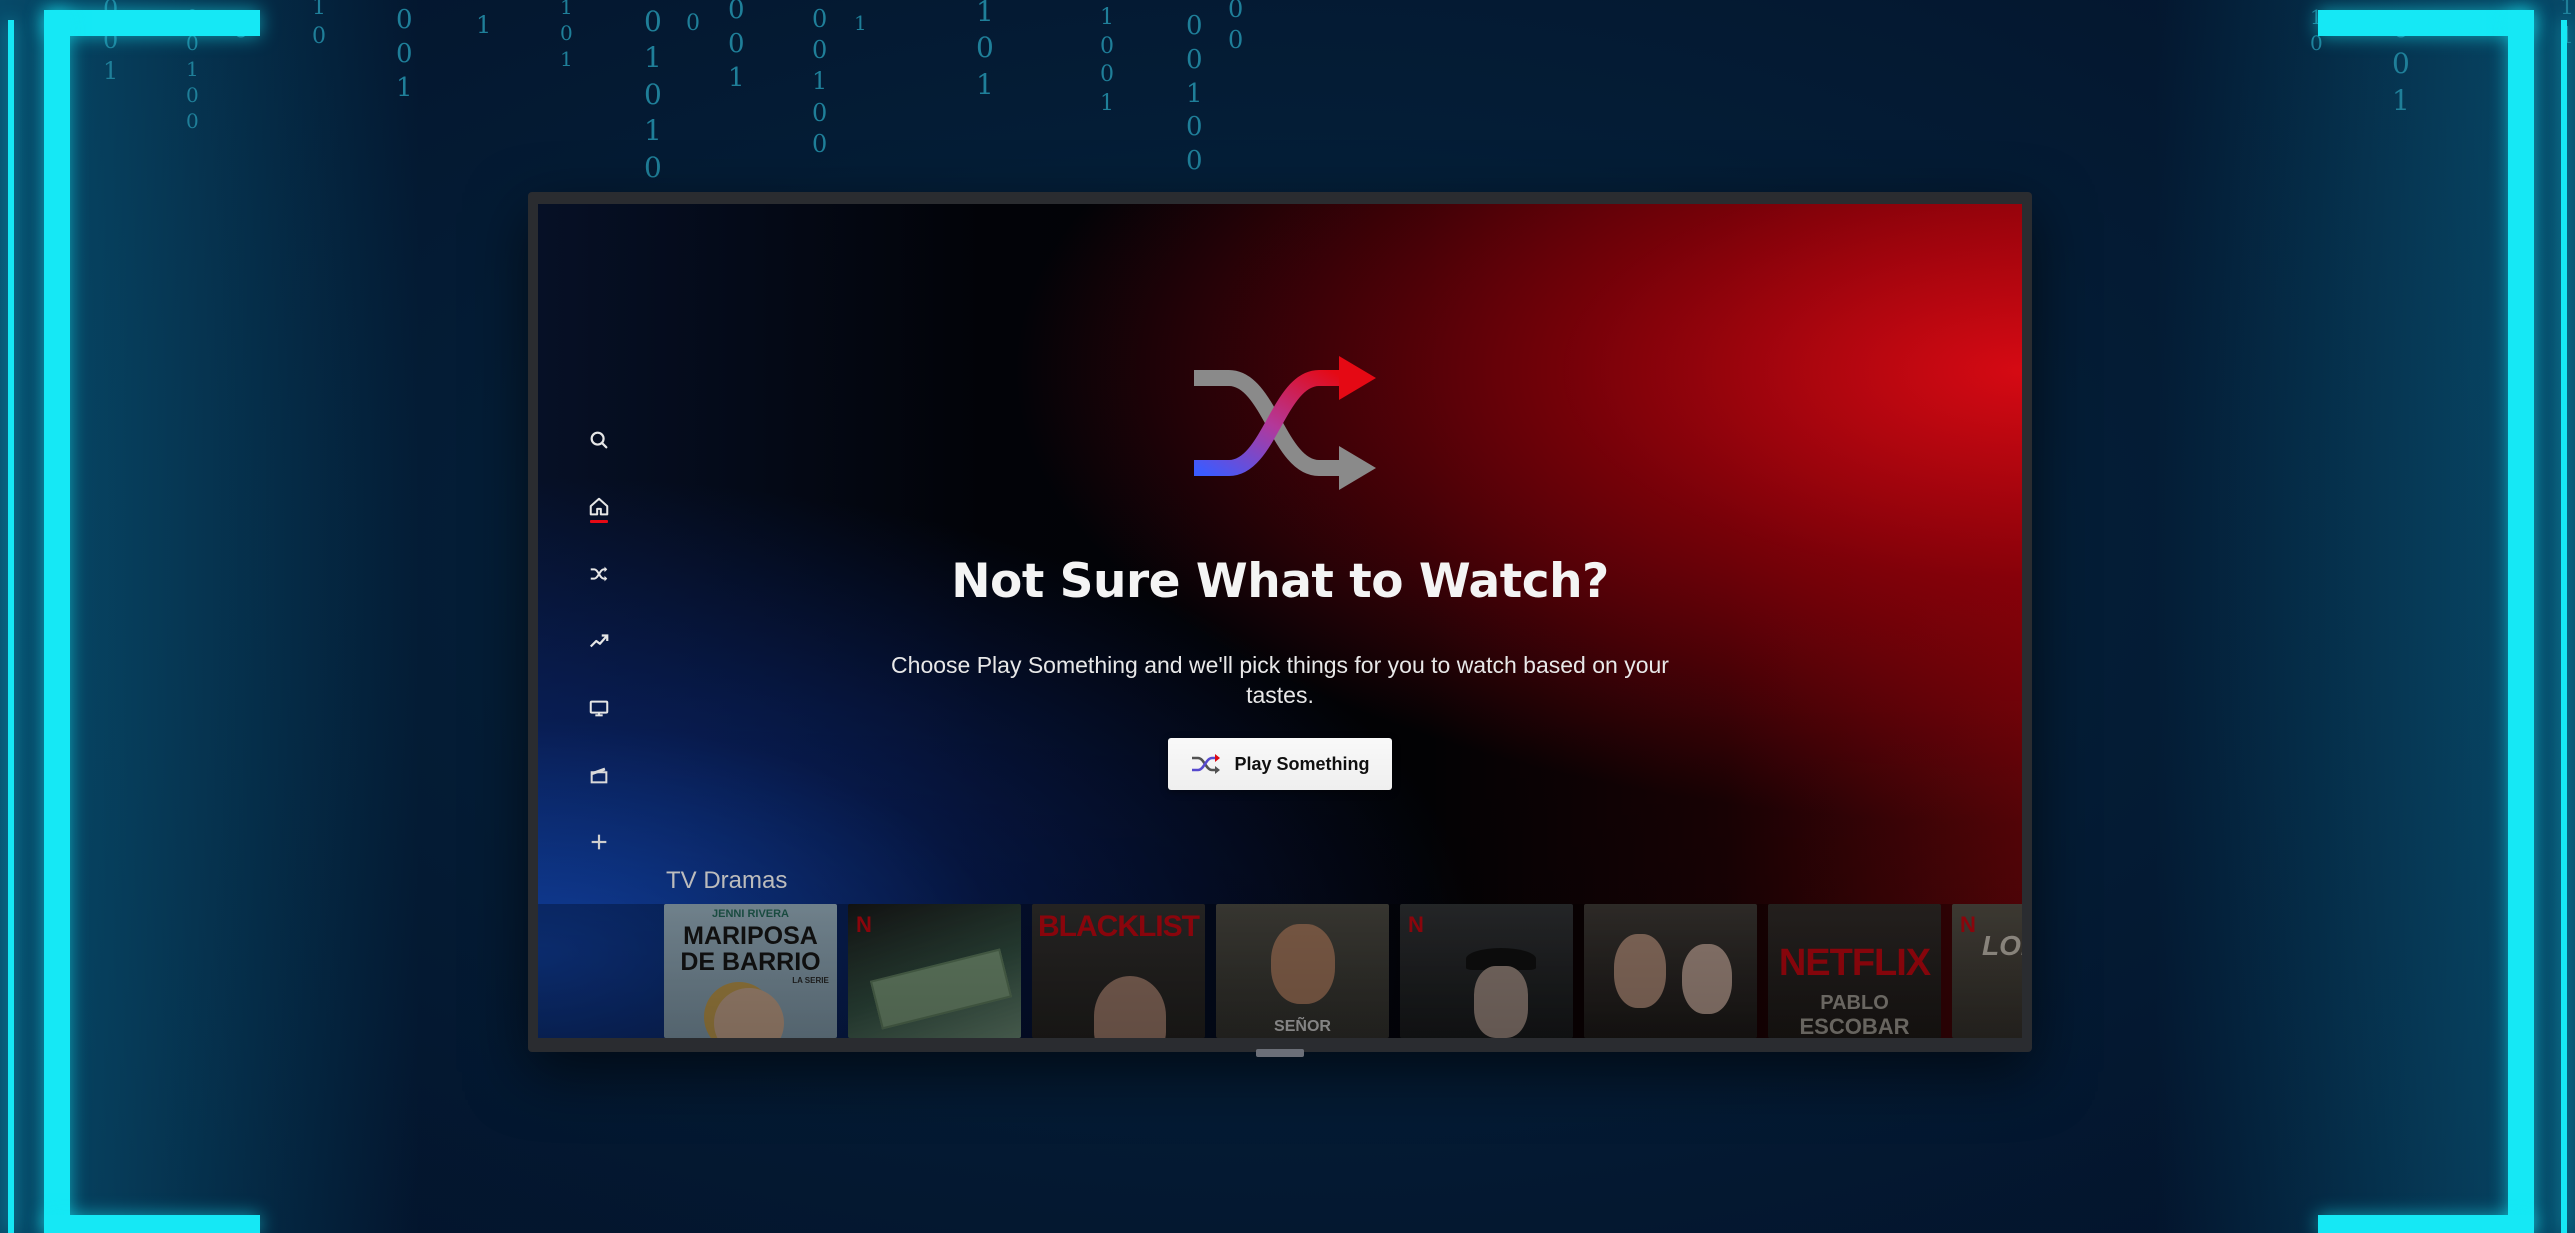 Image resolution: width=2575 pixels, height=1233 pixels. I want to click on binary-digit-column: 0 1 0 1 0, so click(653, 94).